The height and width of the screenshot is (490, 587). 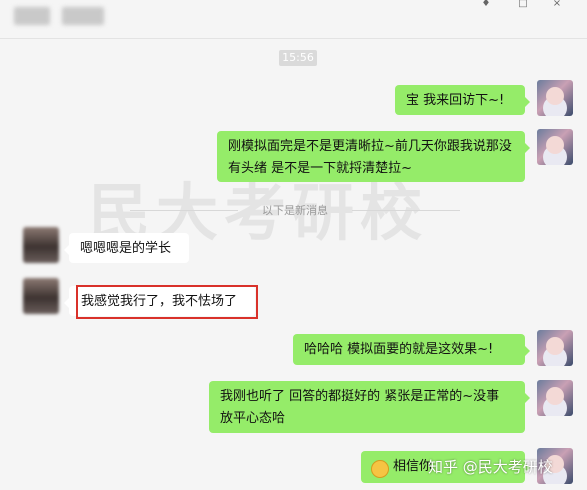 What do you see at coordinates (406, 210) in the screenshot?
I see `divider-line-right` at bounding box center [406, 210].